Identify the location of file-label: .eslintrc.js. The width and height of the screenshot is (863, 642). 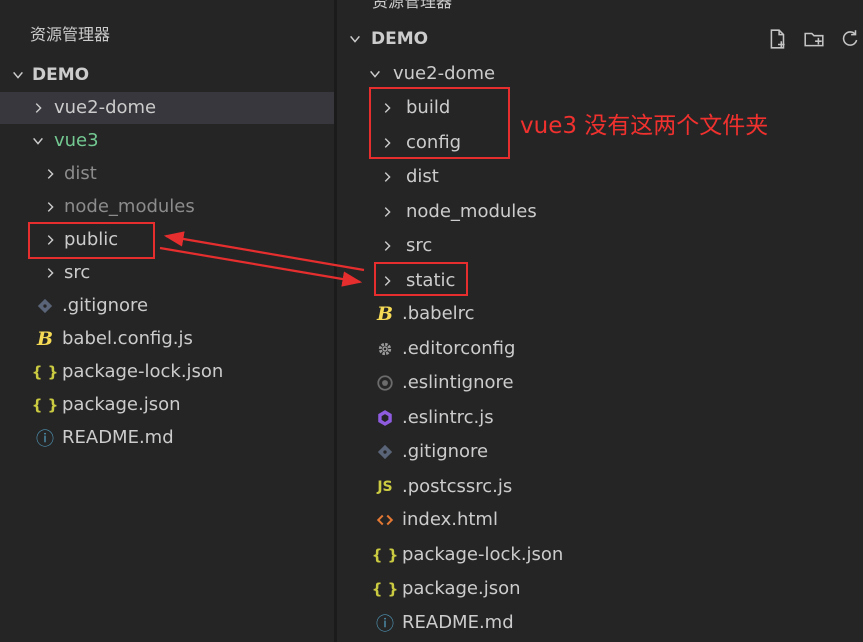
(448, 417).